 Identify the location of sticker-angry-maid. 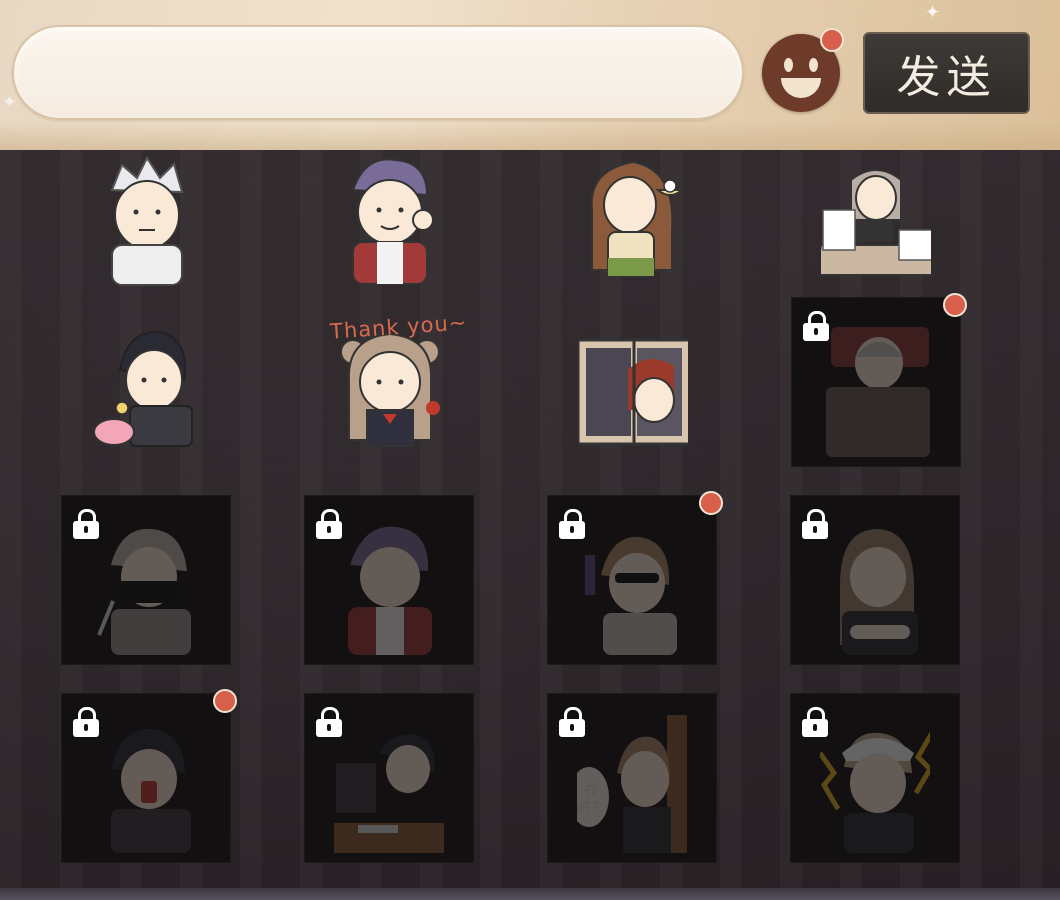
(875, 778).